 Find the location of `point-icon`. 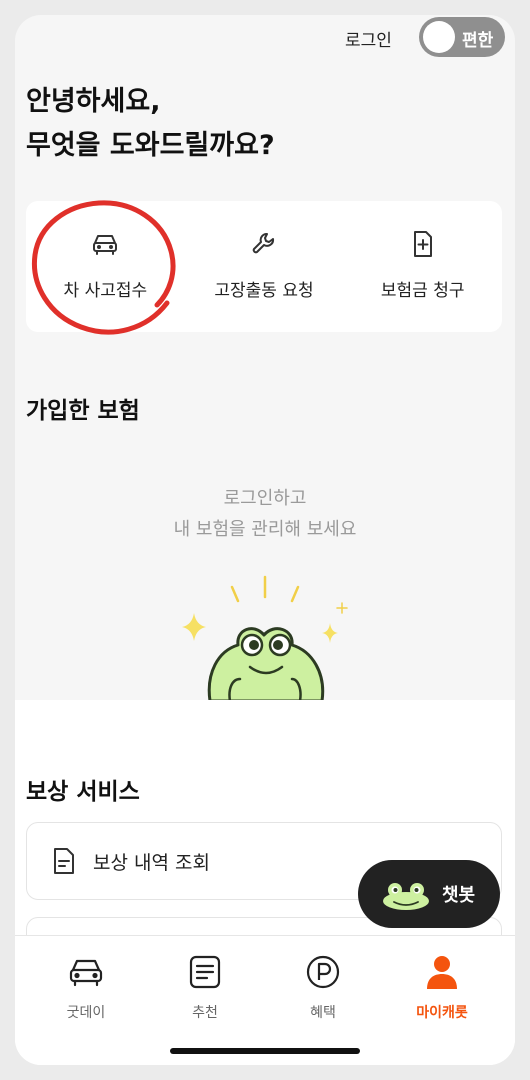

point-icon is located at coordinates (323, 972).